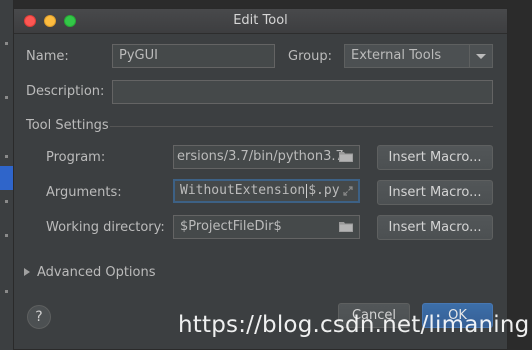  What do you see at coordinates (76, 157) in the screenshot?
I see `program-label: Program:` at bounding box center [76, 157].